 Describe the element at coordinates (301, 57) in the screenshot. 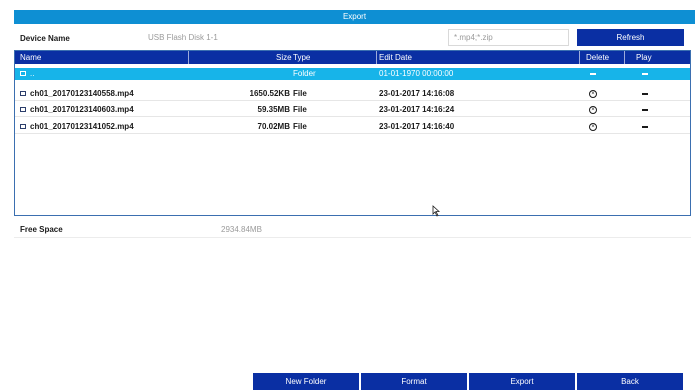

I see `column-header-type: Type` at that location.